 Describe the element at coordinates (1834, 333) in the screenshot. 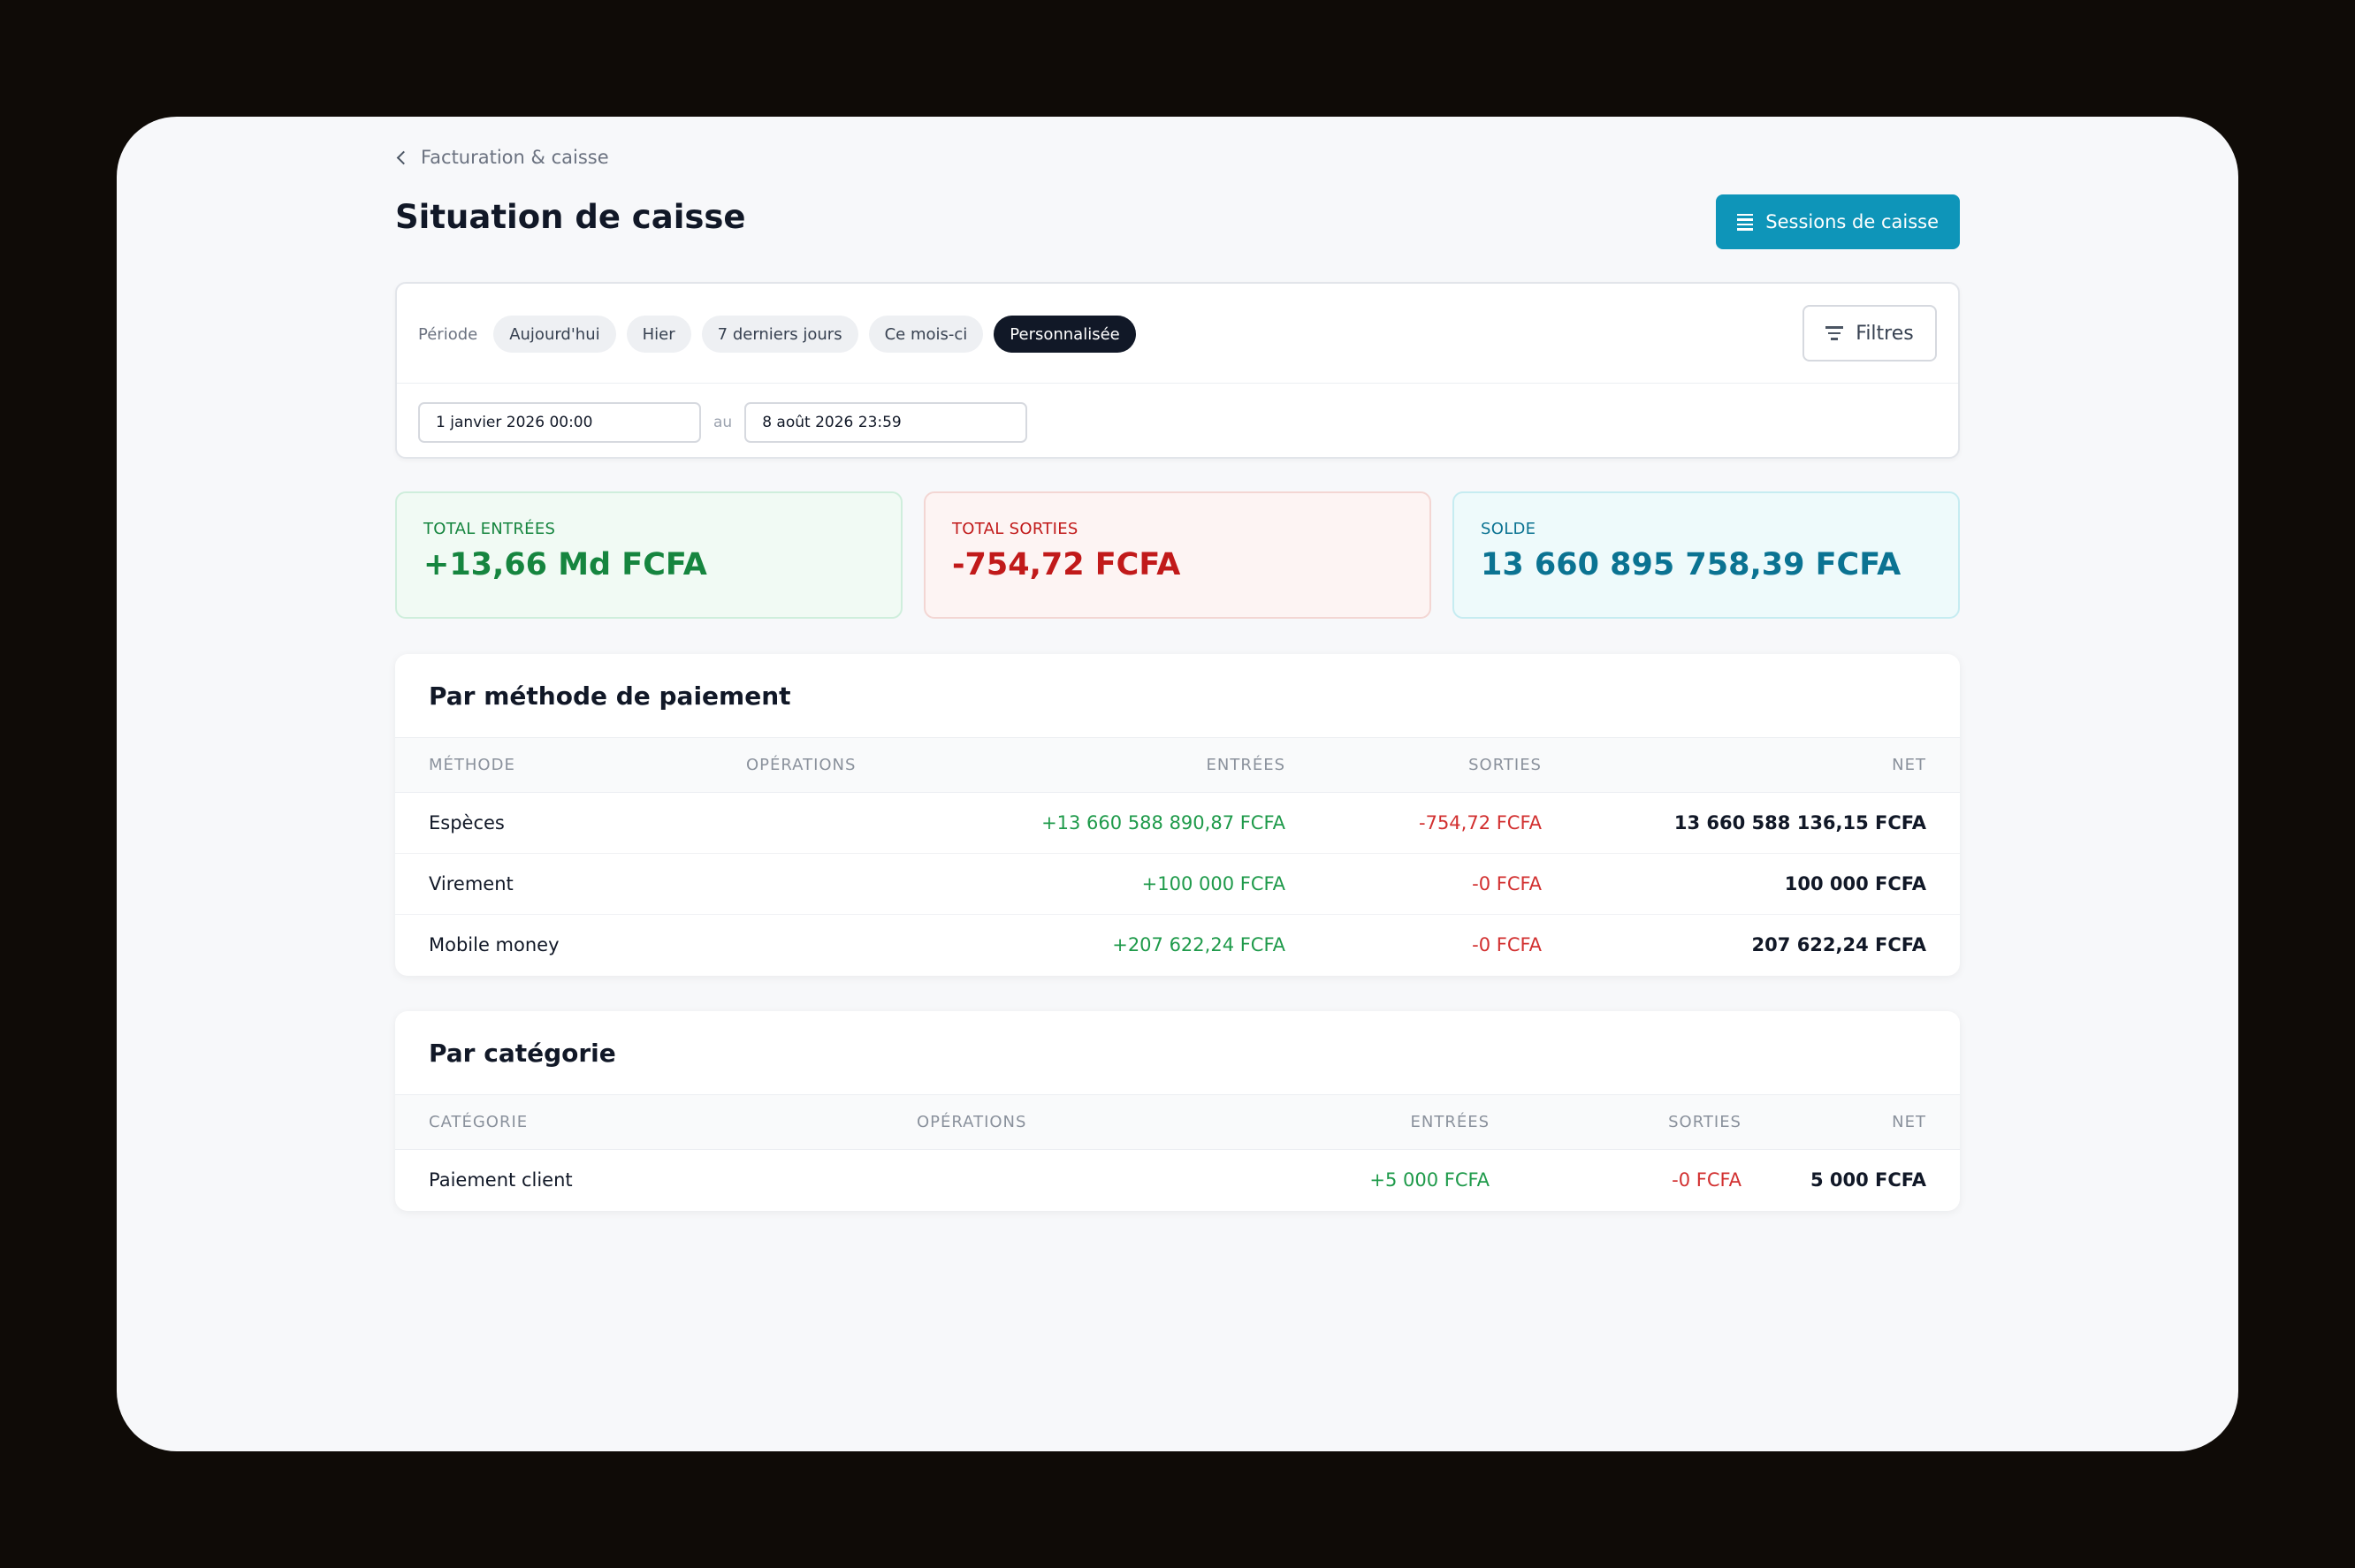

I see `filter-icon` at that location.